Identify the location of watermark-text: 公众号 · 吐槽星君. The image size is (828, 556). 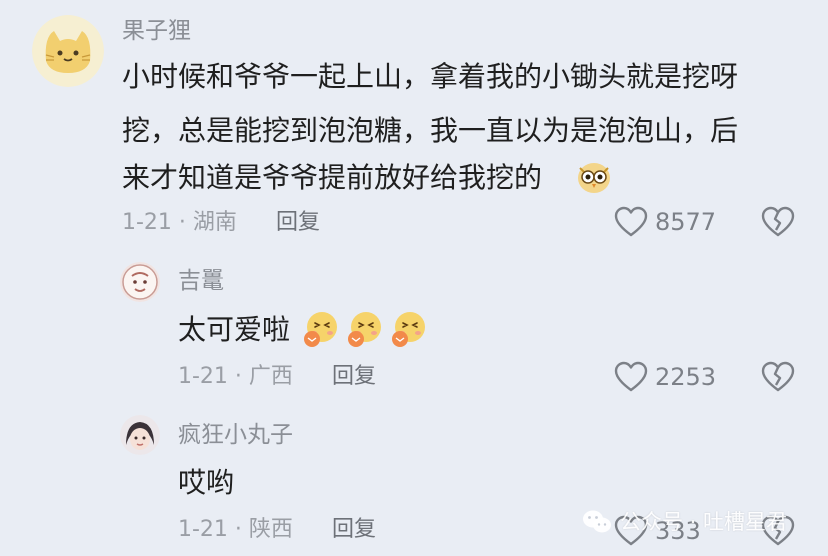
(704, 521).